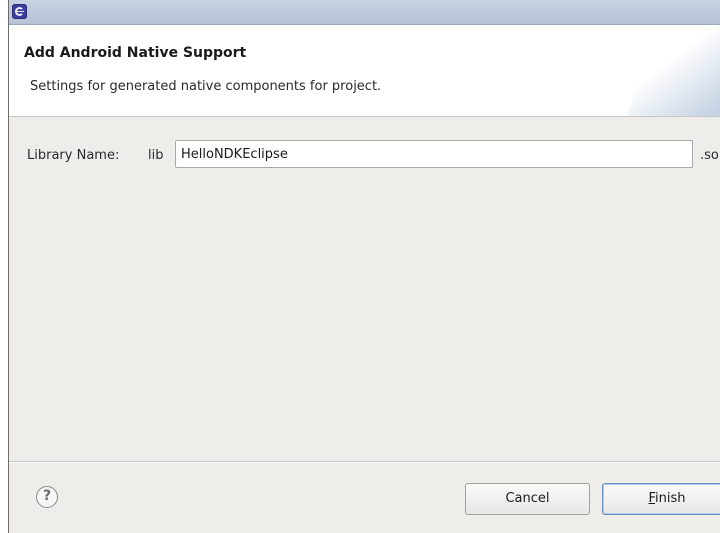  What do you see at coordinates (527, 499) in the screenshot?
I see `cancel-button: Cancel` at bounding box center [527, 499].